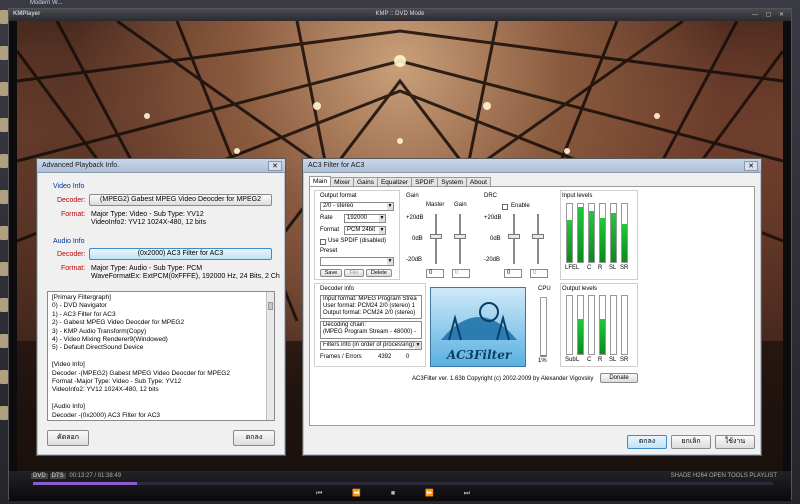  Describe the element at coordinates (106, 415) in the screenshot. I see `filtergraph-line: Decoder -(0x2000) AC3 Filter for AC3` at that location.